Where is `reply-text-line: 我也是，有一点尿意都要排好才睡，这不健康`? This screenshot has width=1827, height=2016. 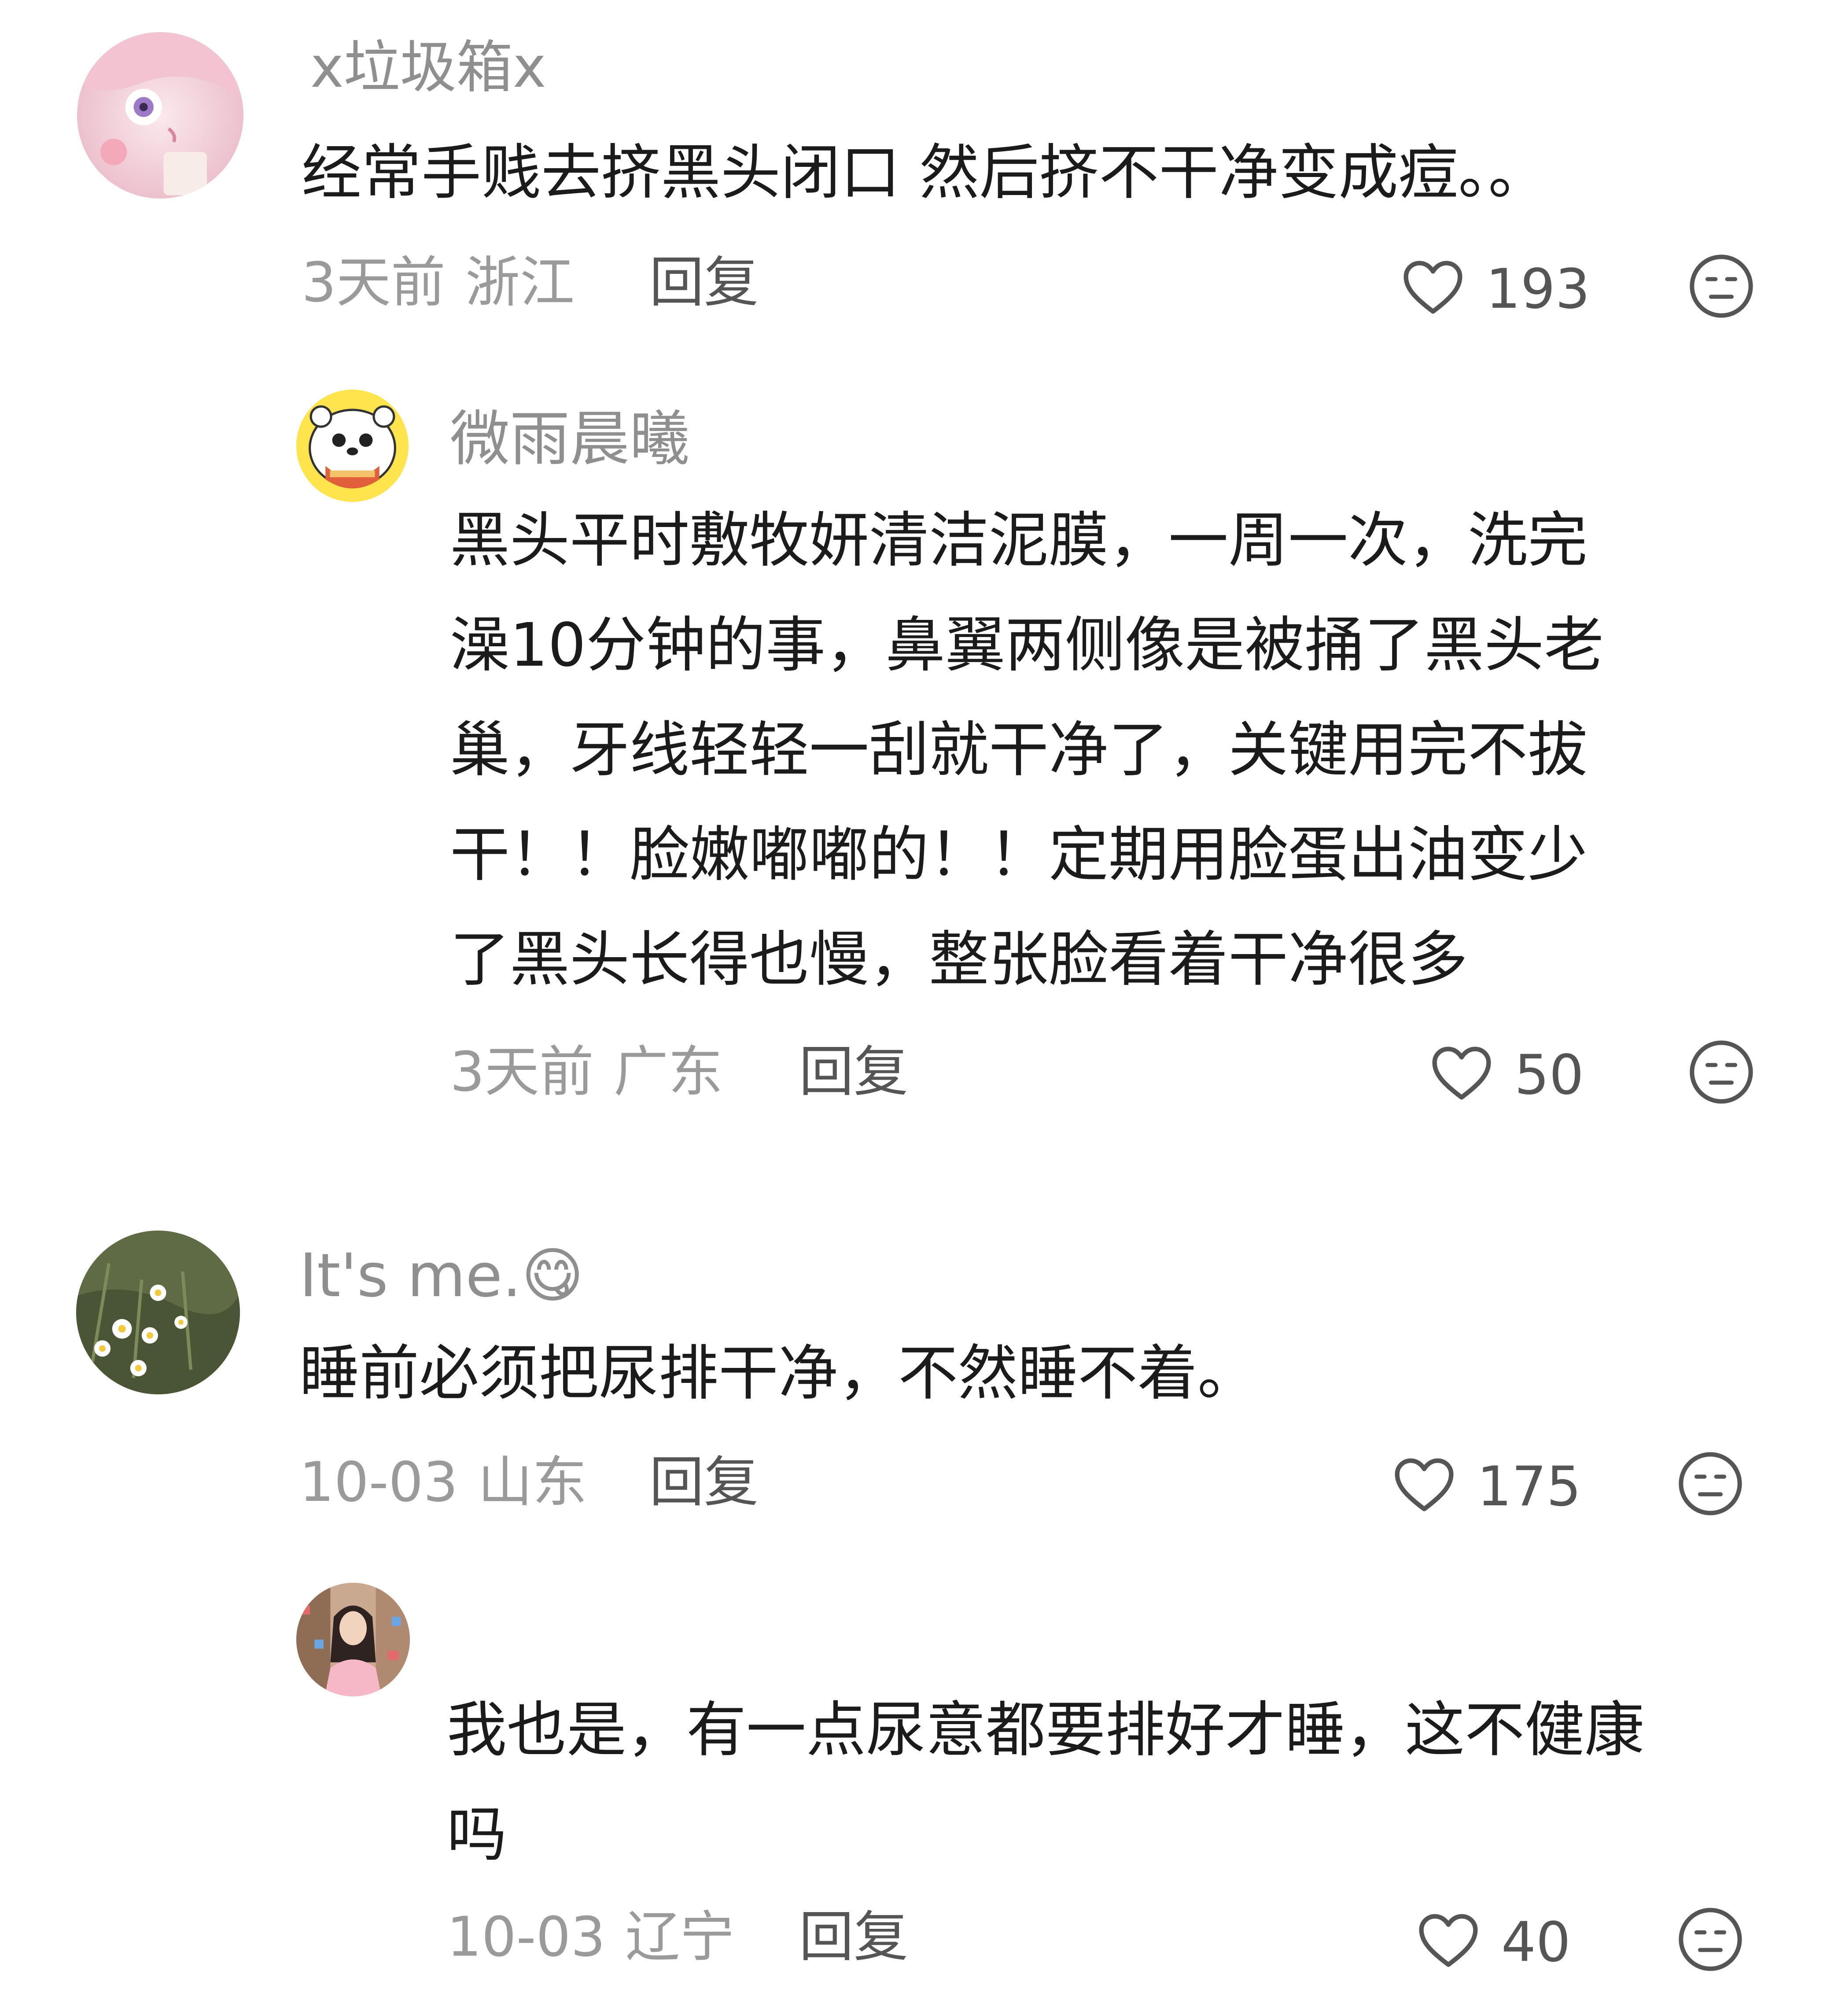 reply-text-line: 我也是，有一点尿意都要排好才睡，这不健康 is located at coordinates (1045, 1730).